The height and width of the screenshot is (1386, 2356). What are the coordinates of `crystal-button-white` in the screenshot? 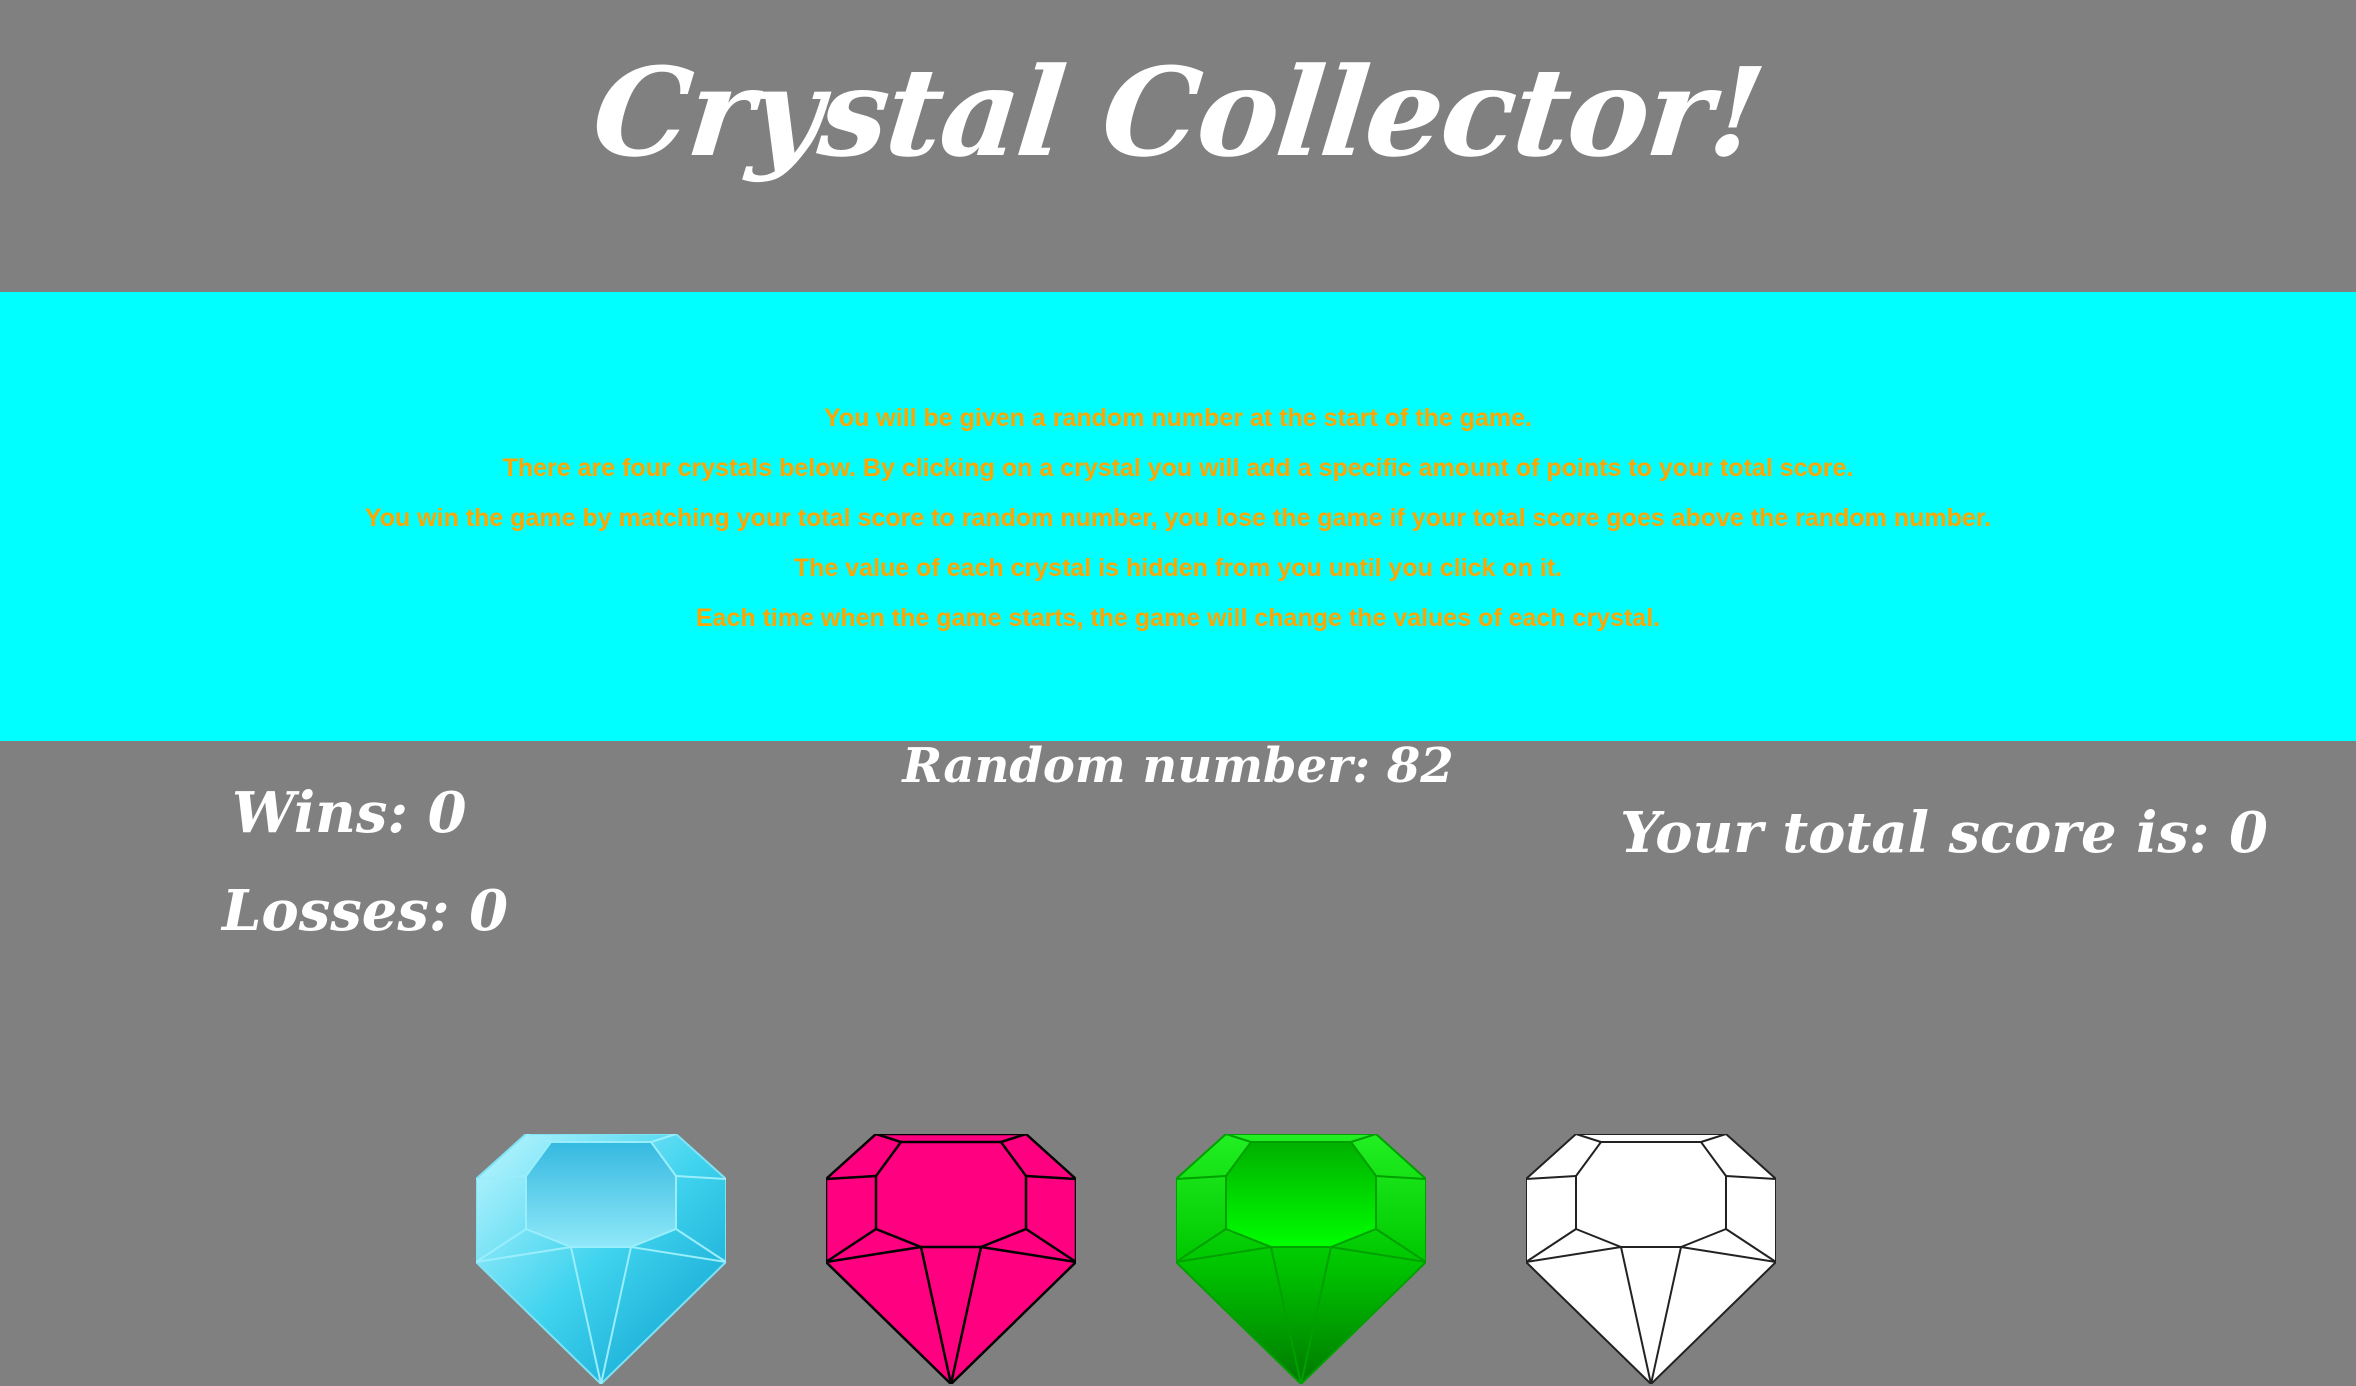 It's located at (1651, 1259).